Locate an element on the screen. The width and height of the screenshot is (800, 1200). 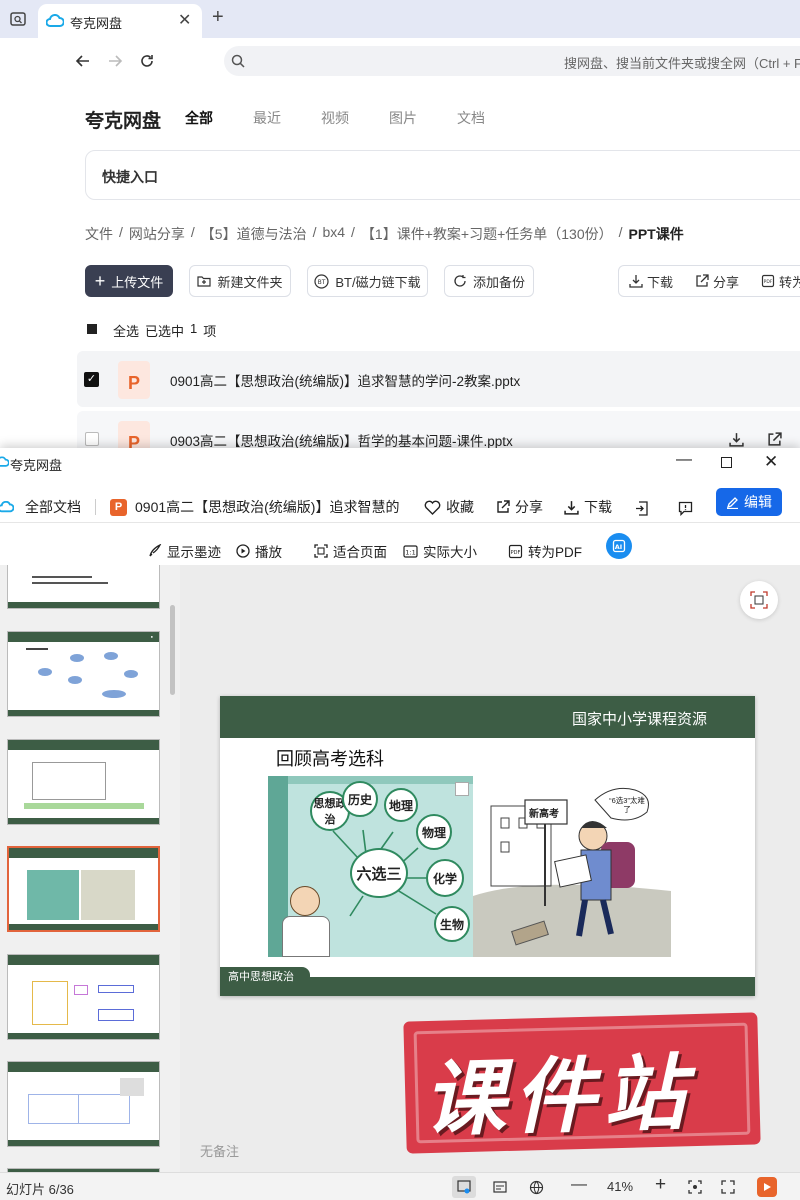
slide-thumbnails-panel: ● is located at coordinates (90, 868).